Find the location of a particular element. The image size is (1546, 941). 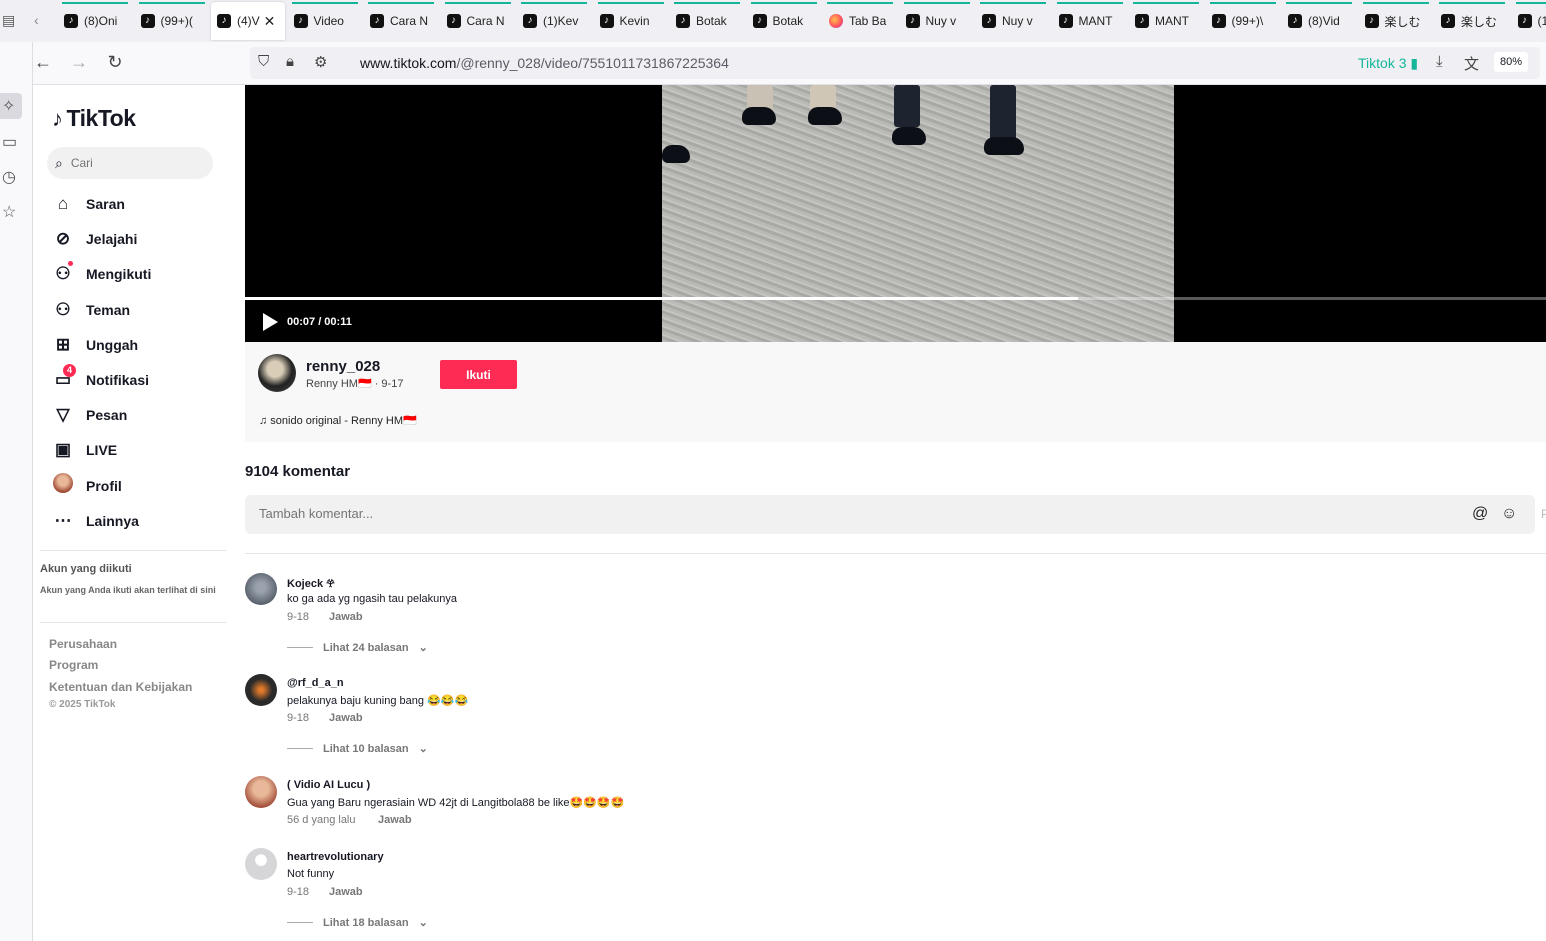

author-username: renny_028 is located at coordinates (343, 366).